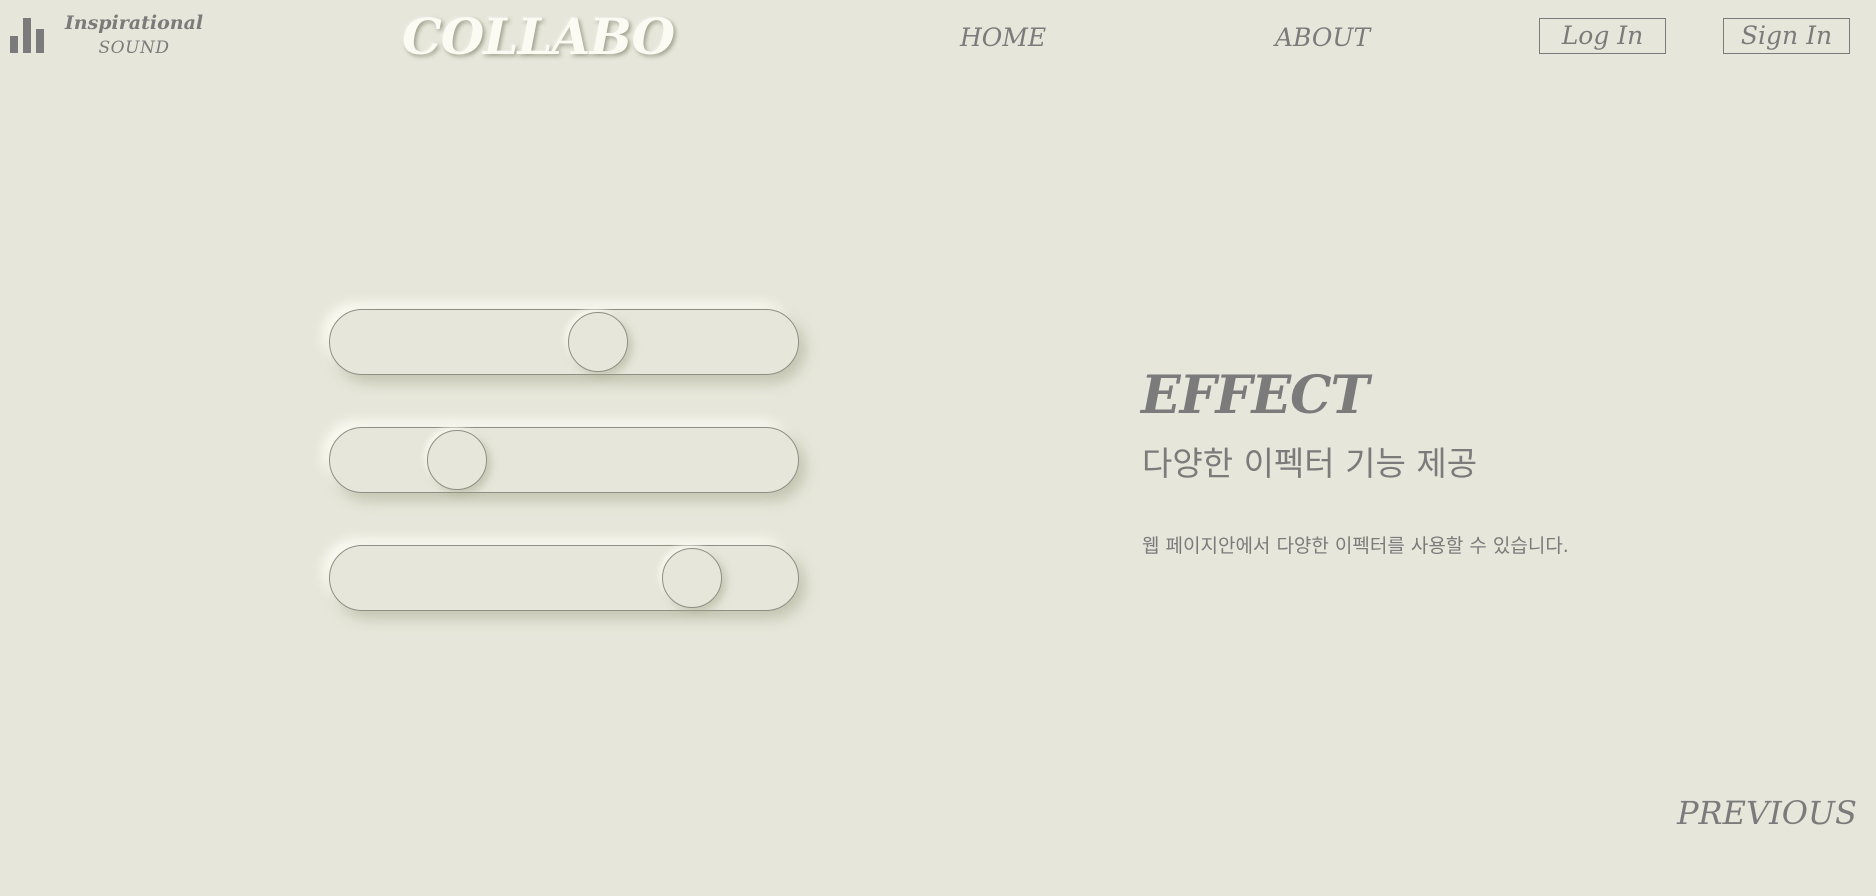 This screenshot has height=896, width=1876. I want to click on login-button: Log In, so click(1602, 36).